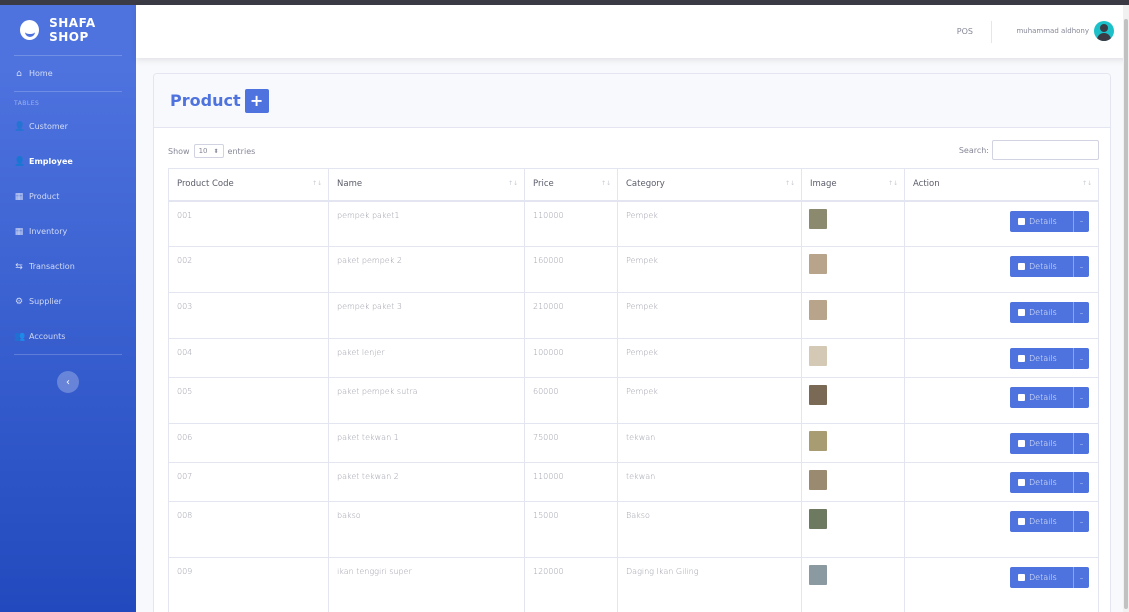  Describe the element at coordinates (316, 183) in the screenshot. I see `sort-icon: ↑↓` at that location.